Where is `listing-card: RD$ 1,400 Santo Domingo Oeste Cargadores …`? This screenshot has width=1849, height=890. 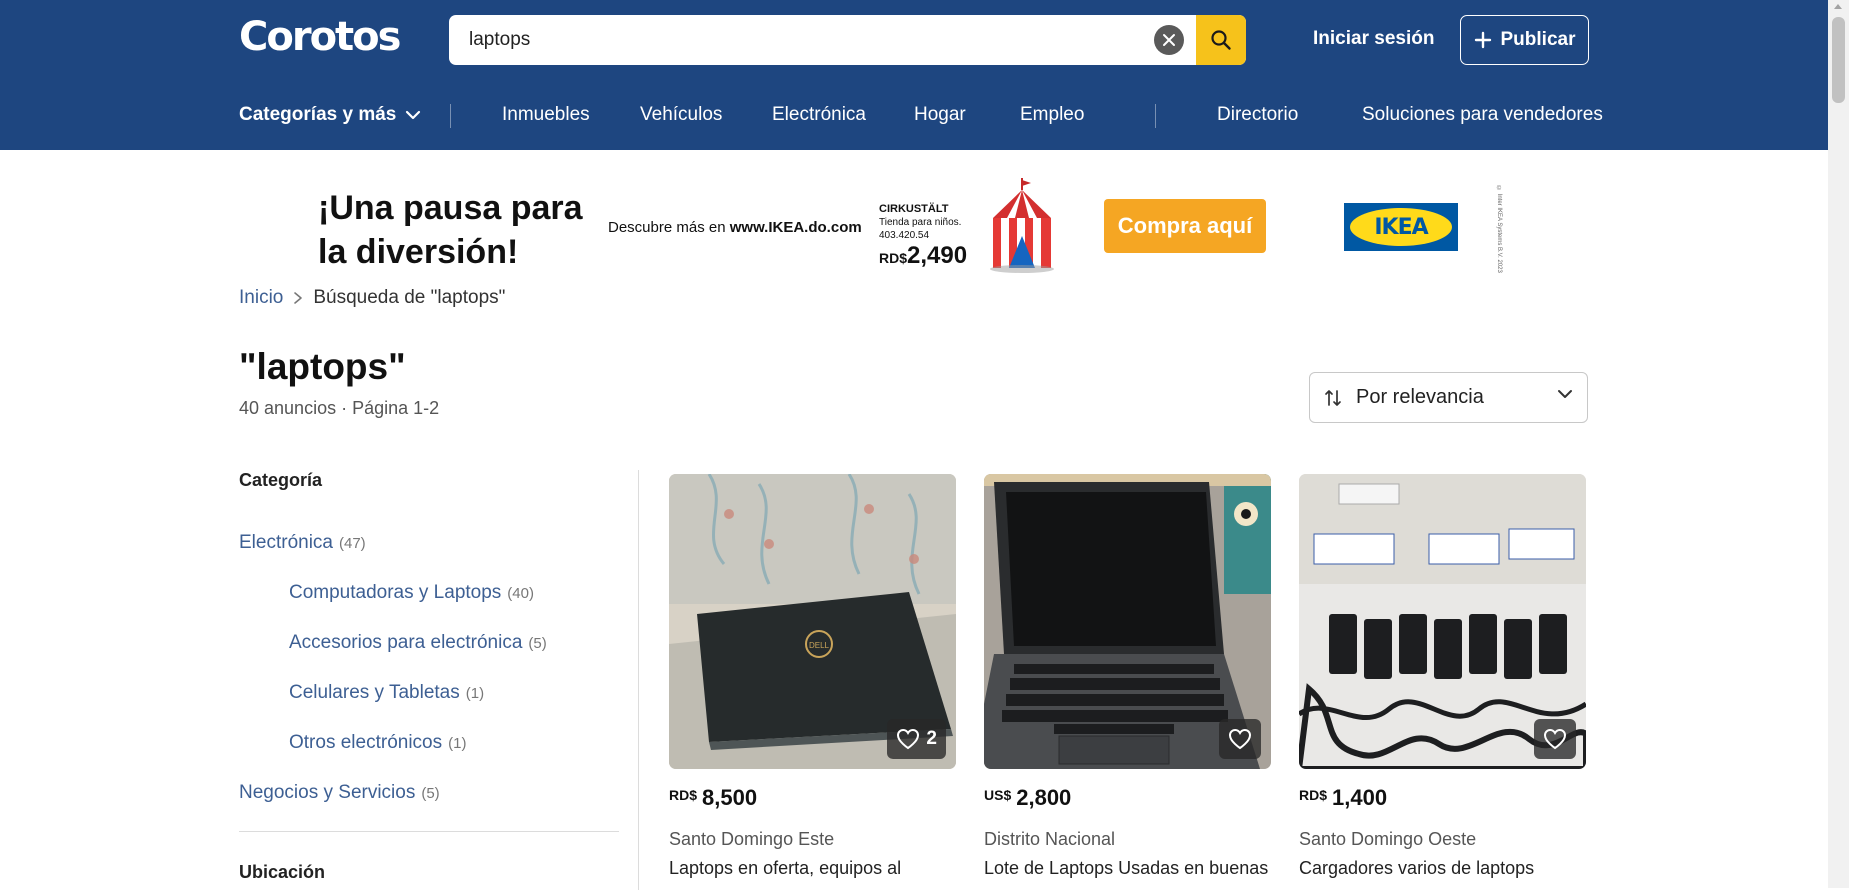
listing-card: RD$ 1,400 Santo Domingo Oeste Cargadores … is located at coordinates (1442, 676).